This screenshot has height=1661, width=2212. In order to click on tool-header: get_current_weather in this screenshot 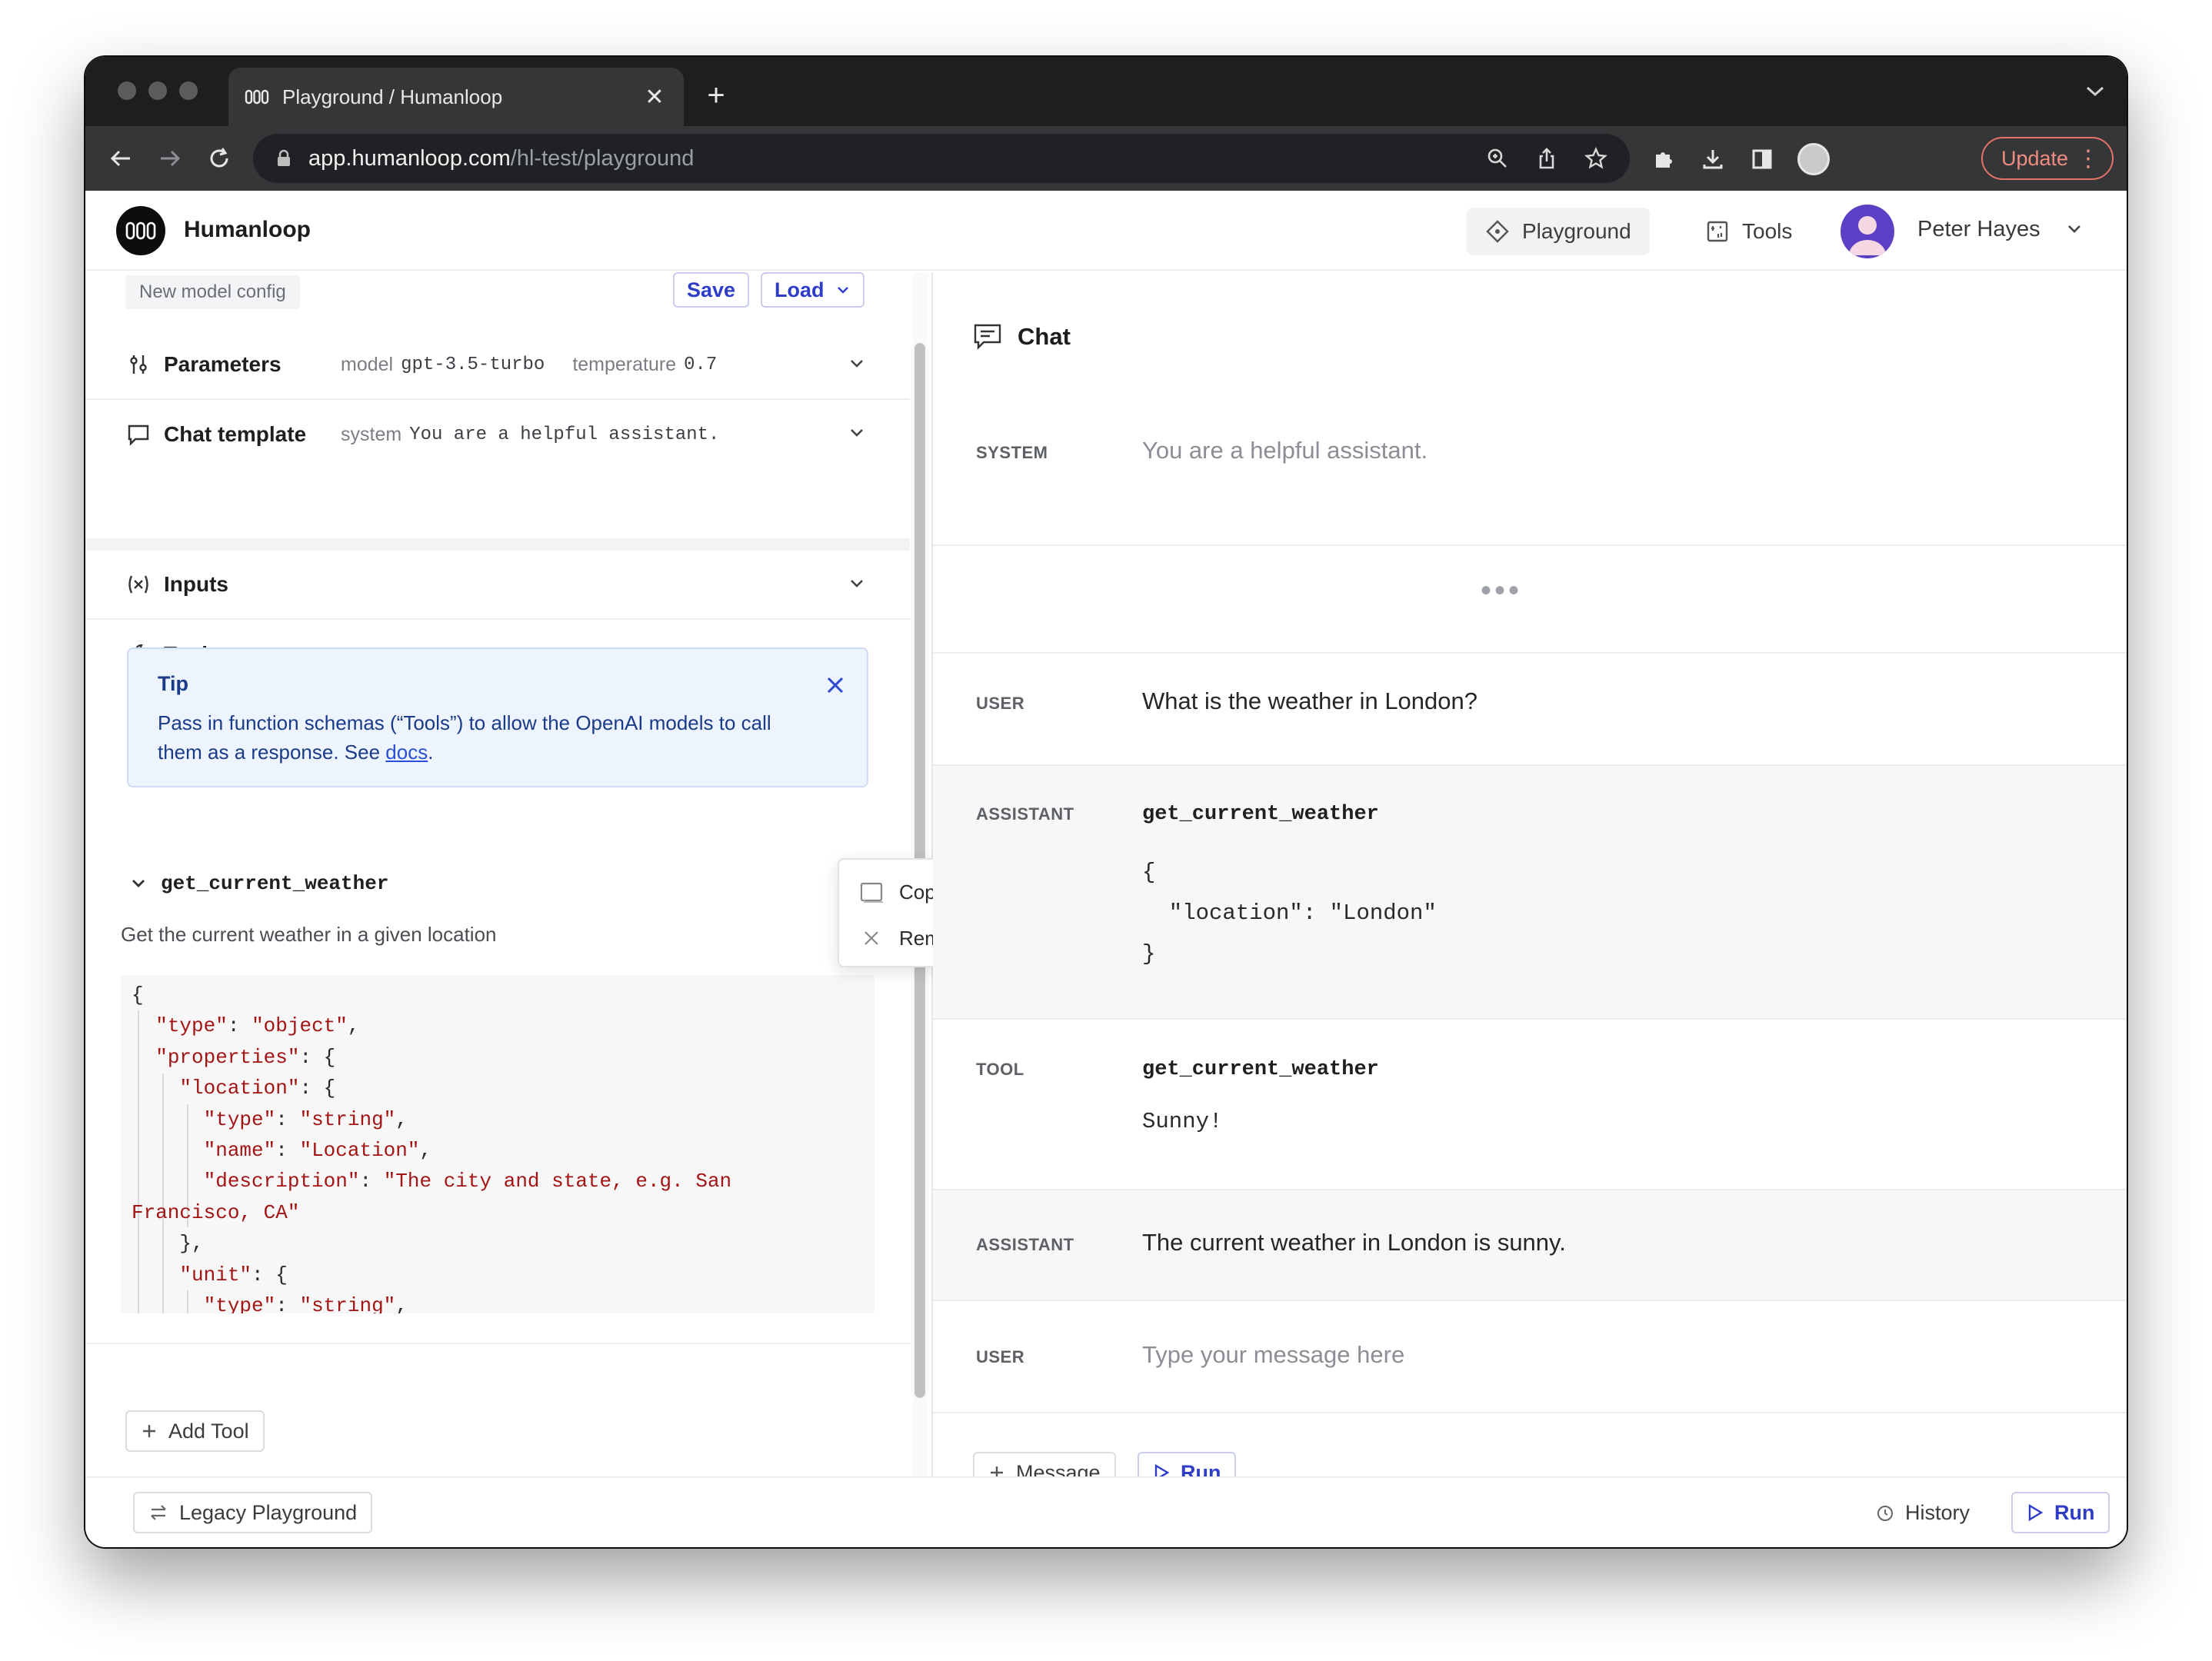, I will do `click(259, 883)`.